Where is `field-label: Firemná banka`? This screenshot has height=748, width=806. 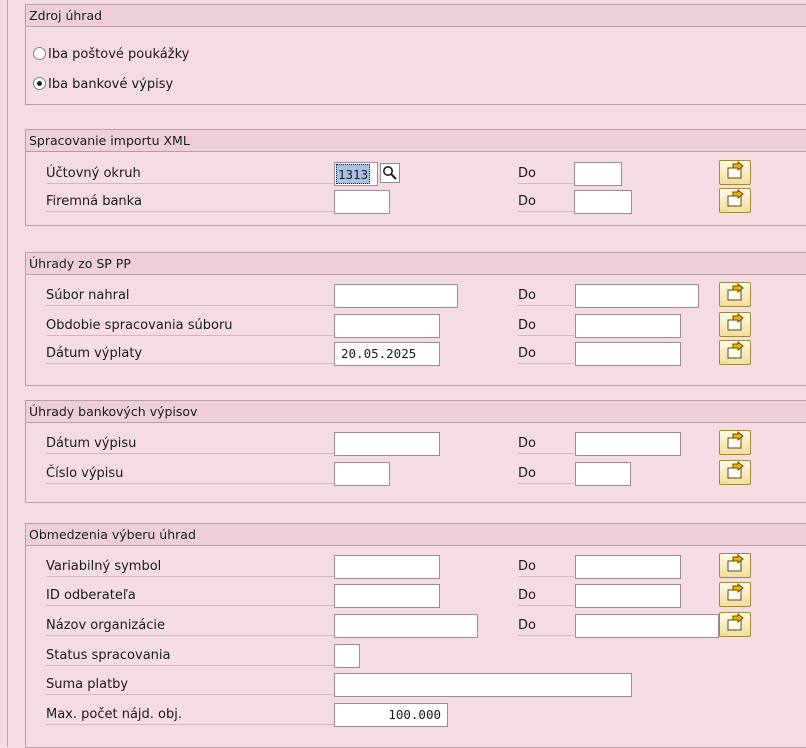
field-label: Firemná banka is located at coordinates (196, 201).